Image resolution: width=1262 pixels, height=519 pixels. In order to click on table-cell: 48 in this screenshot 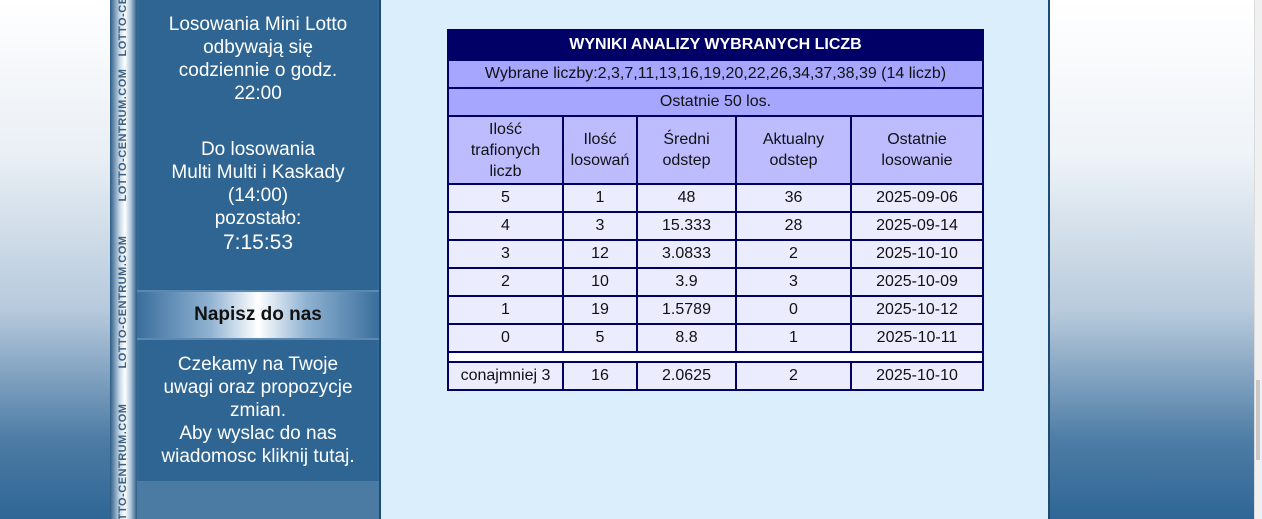, I will do `click(686, 198)`.